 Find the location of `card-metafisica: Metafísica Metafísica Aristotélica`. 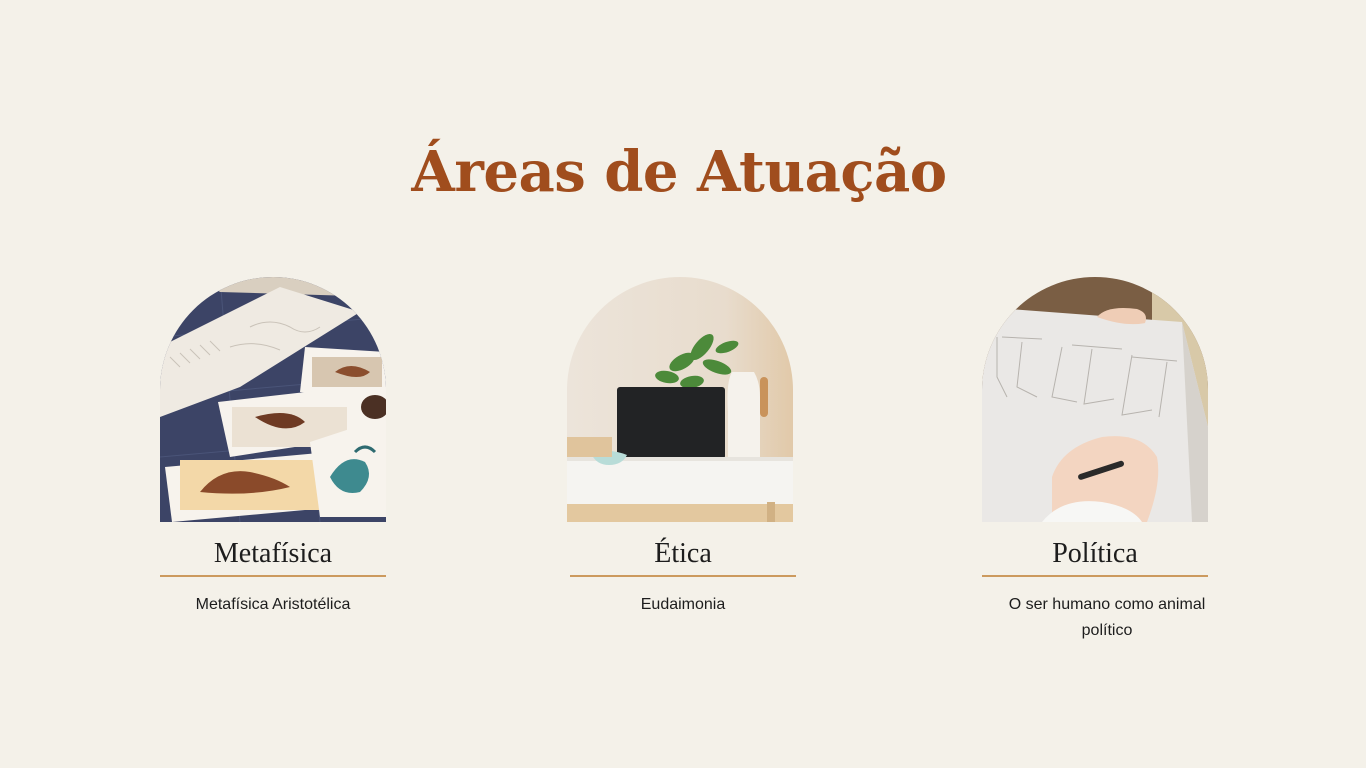

card-metafisica: Metafísica Metafísica Aristotélica is located at coordinates (273, 447).